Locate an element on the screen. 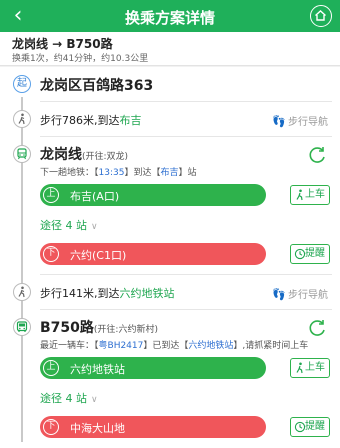 The image size is (340, 448). next-mid: 】到达【 is located at coordinates (142, 173).